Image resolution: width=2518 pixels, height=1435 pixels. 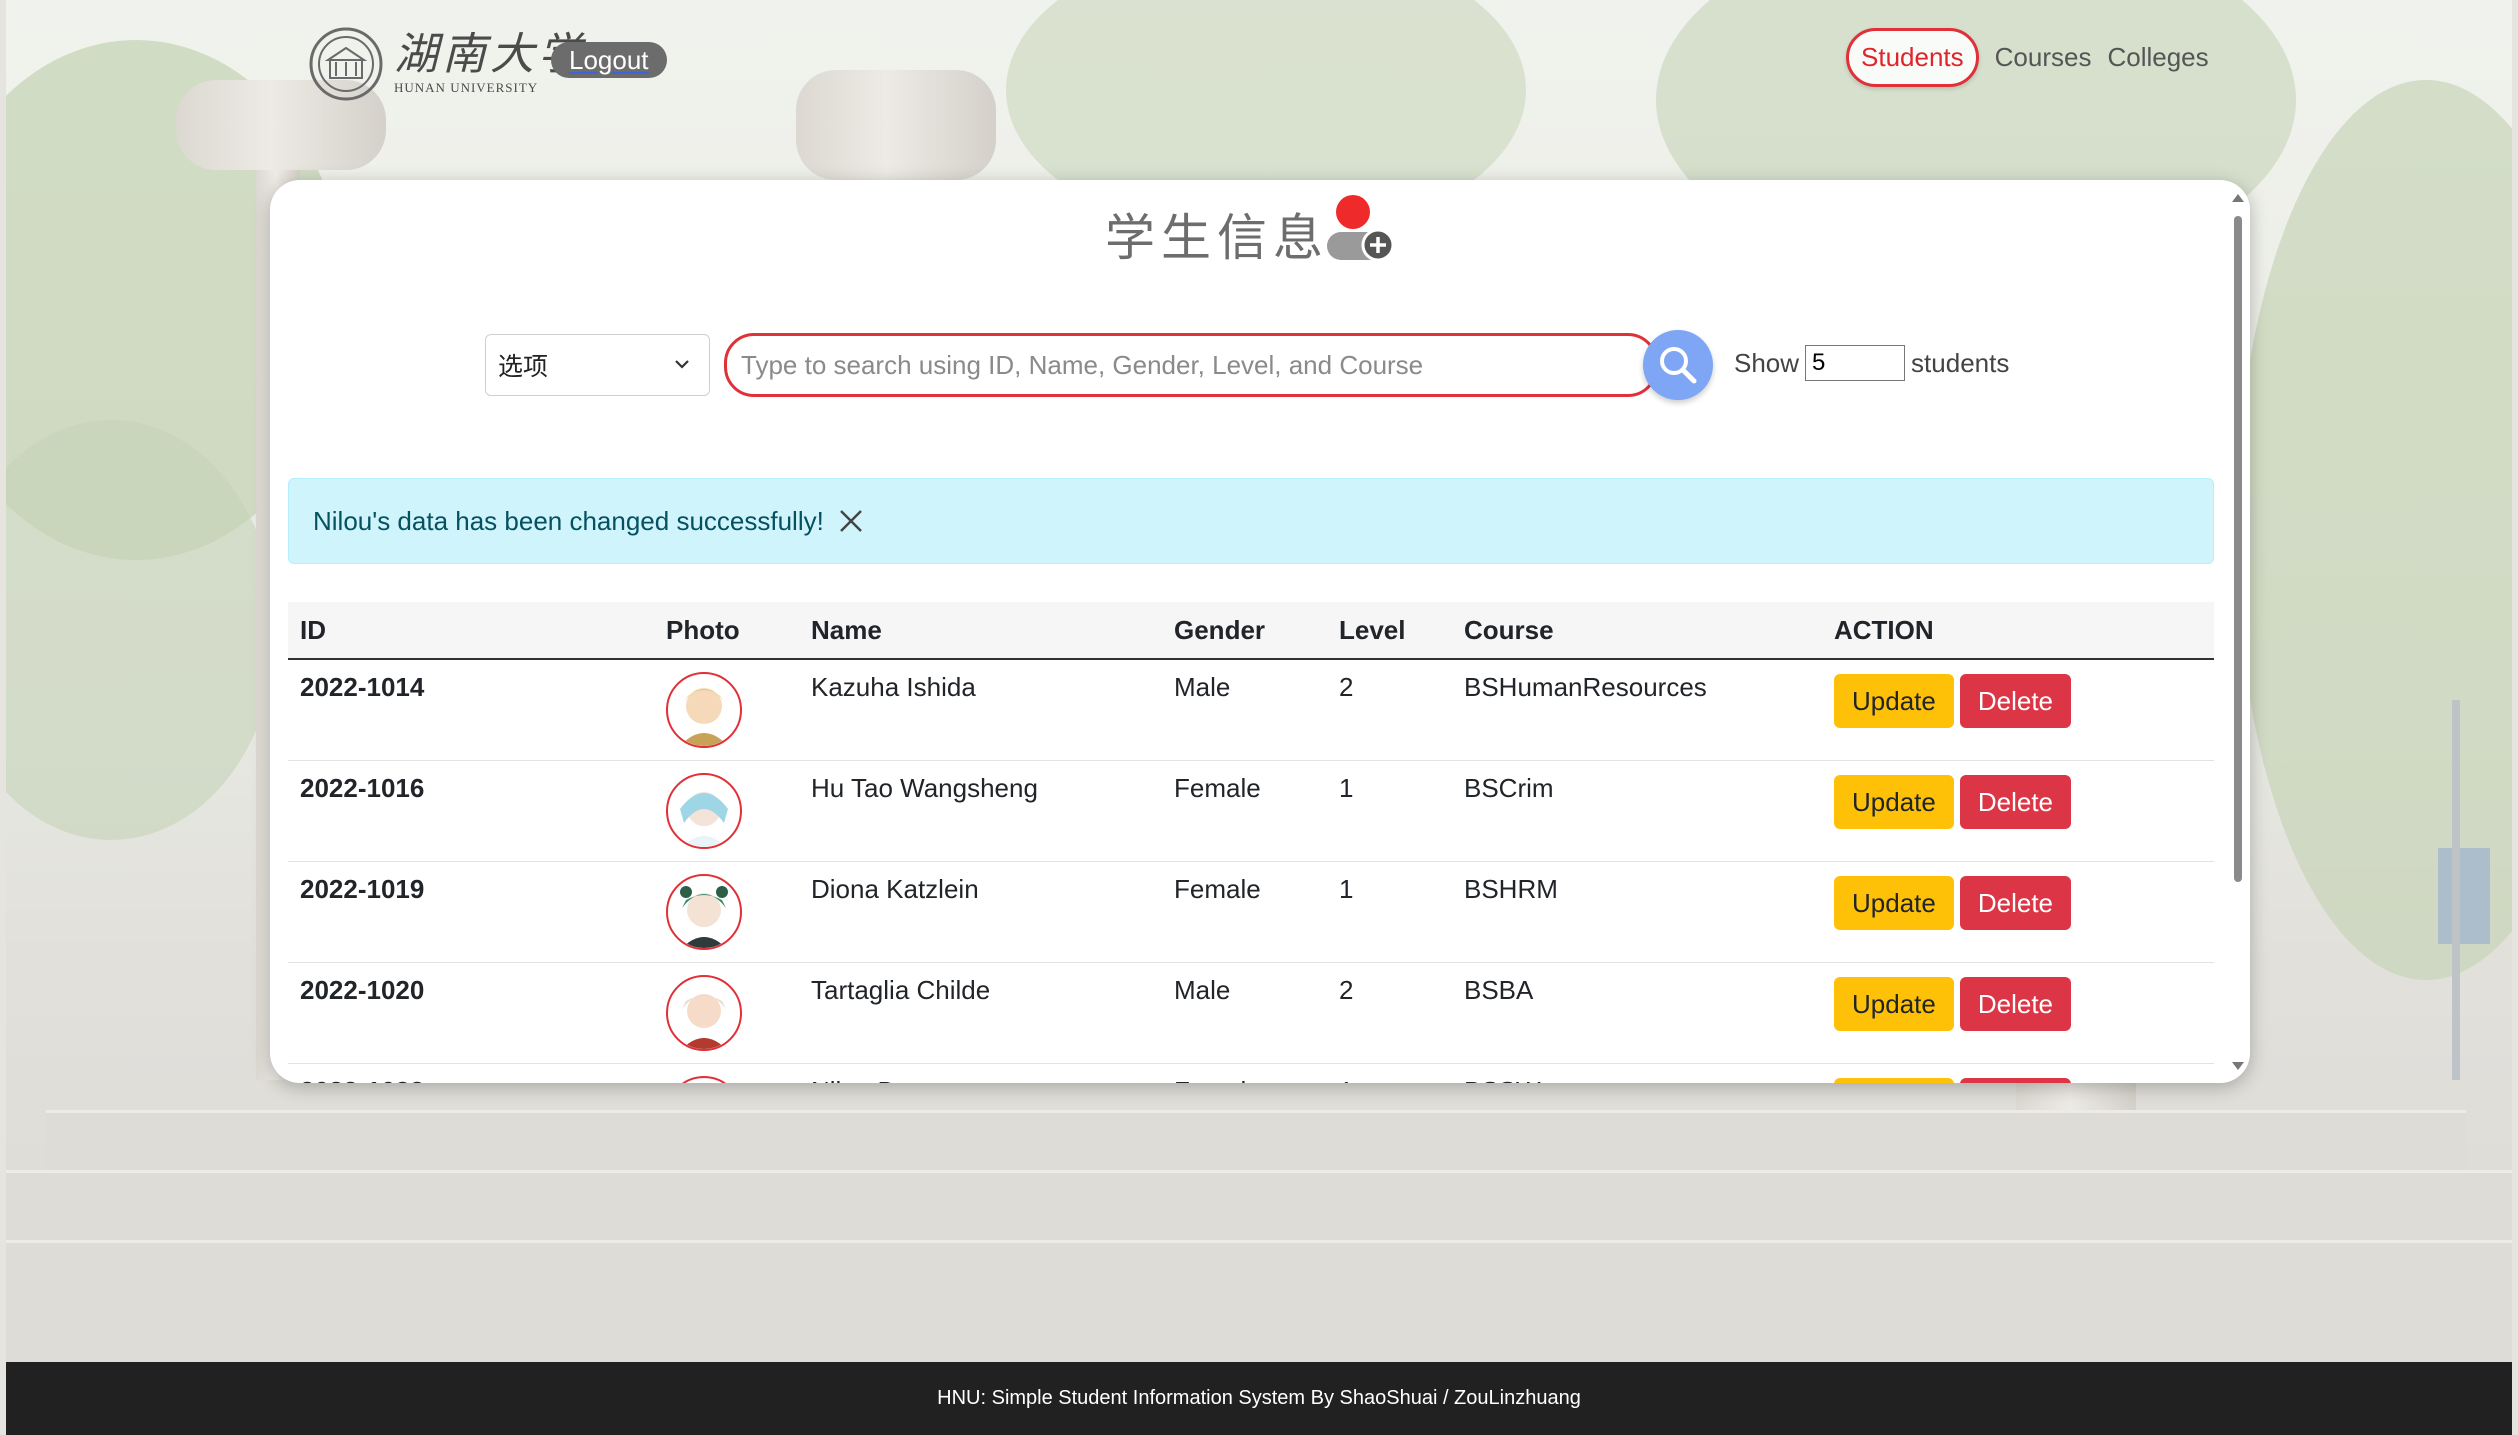 What do you see at coordinates (1960, 362) in the screenshot?
I see `students-label: students` at bounding box center [1960, 362].